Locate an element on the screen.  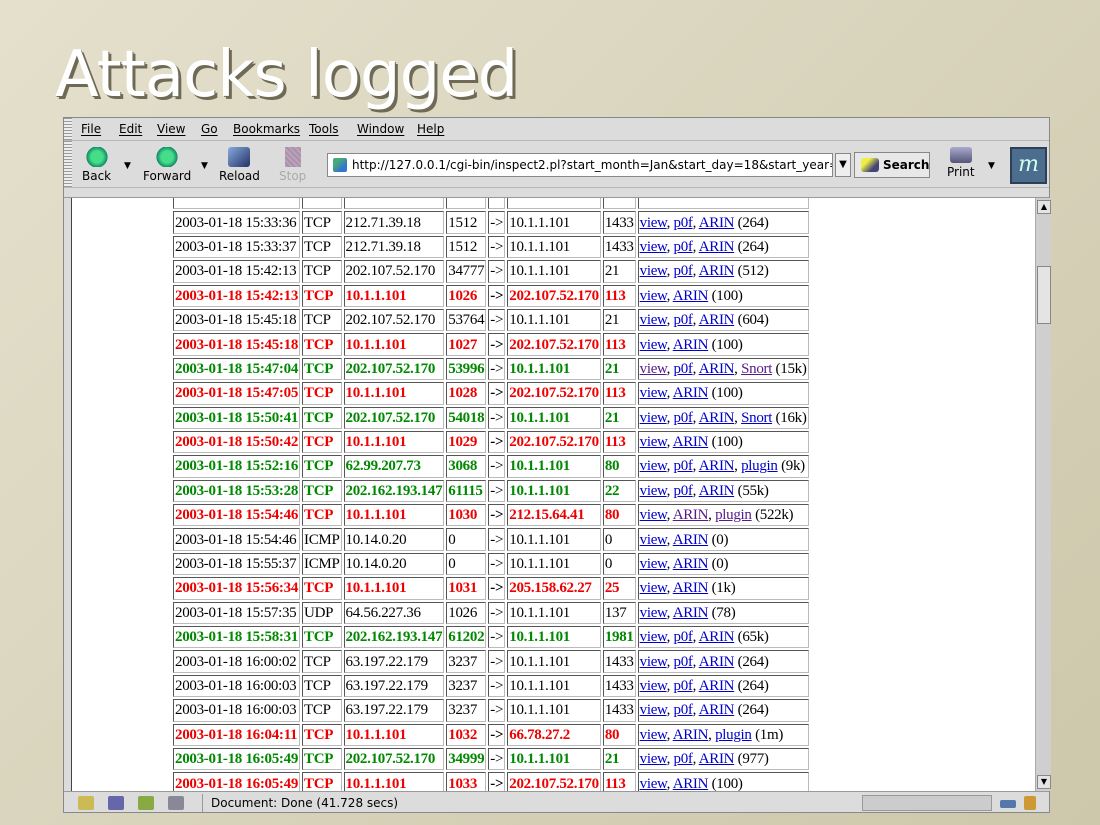
mozilla-logo: m is located at coordinates (1028, 165).